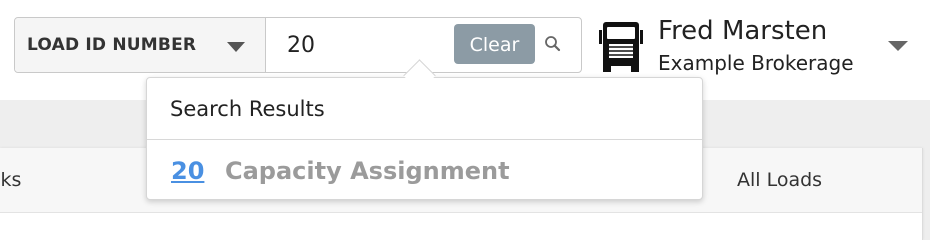  I want to click on search-result-id-link: 20, so click(187, 171).